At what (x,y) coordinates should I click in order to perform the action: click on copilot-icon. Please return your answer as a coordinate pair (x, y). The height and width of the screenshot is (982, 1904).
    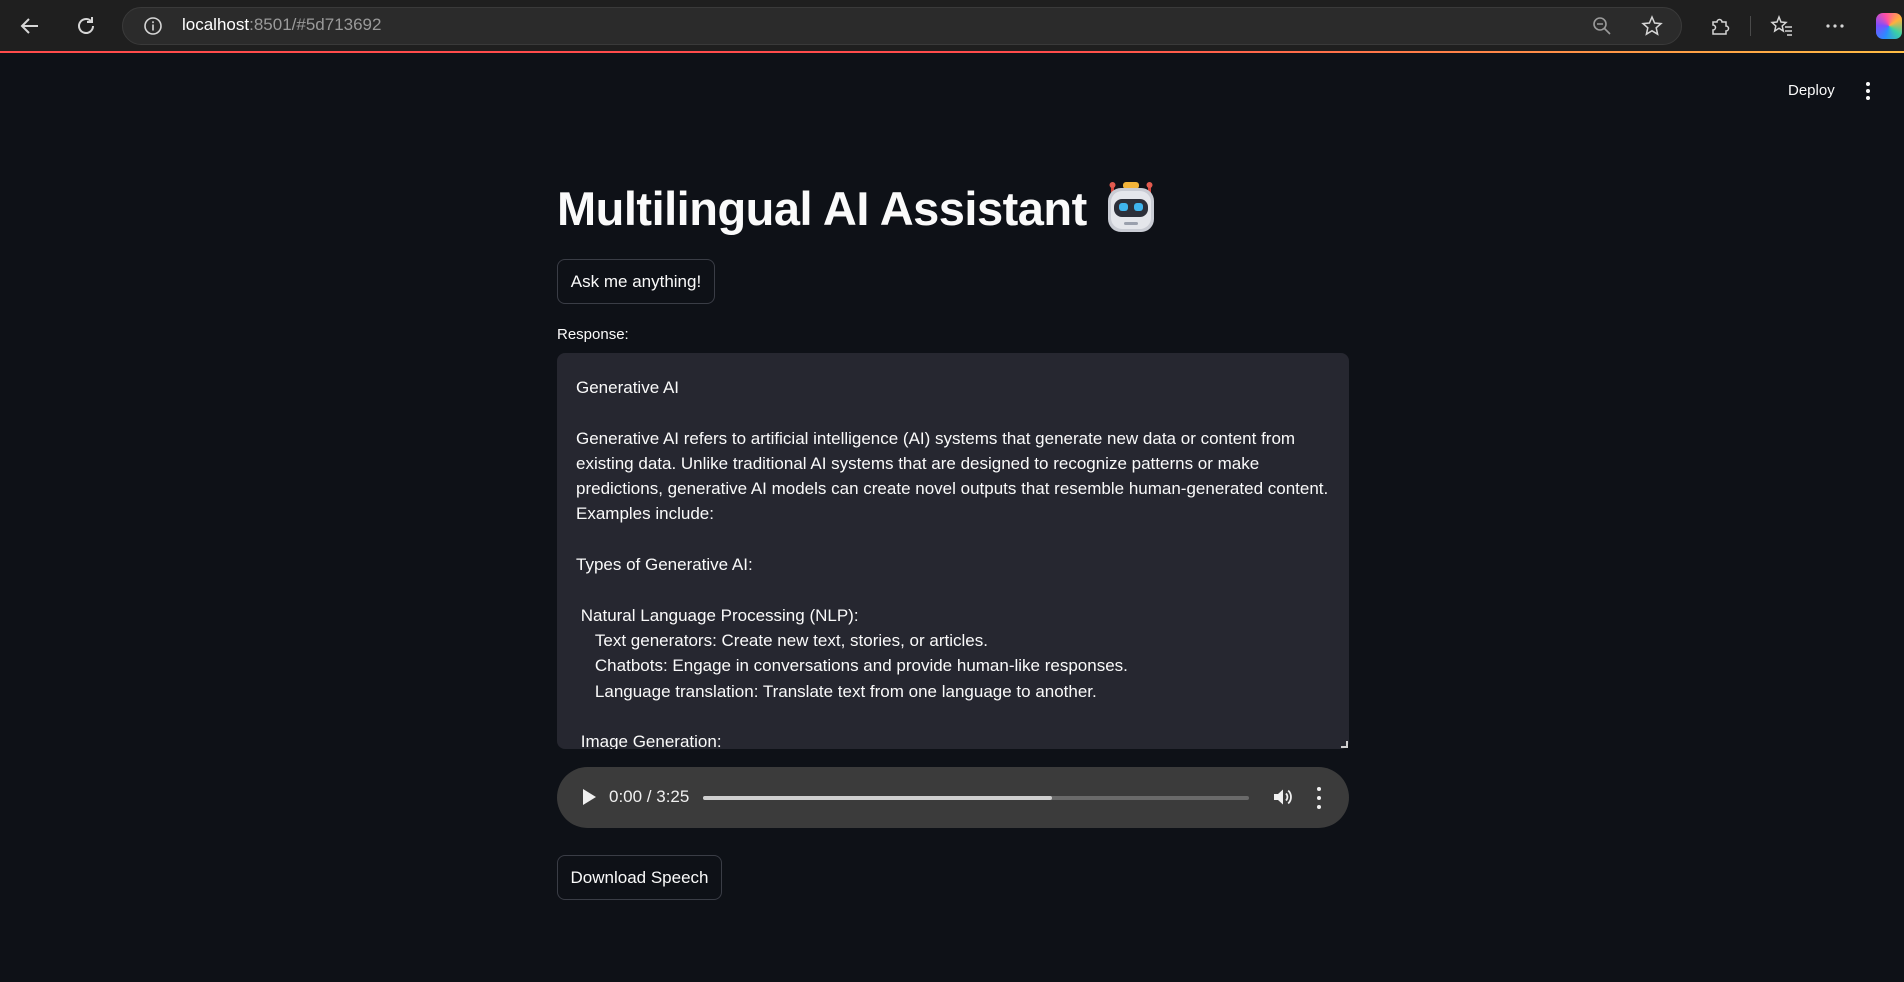
    Looking at the image, I should click on (1889, 26).